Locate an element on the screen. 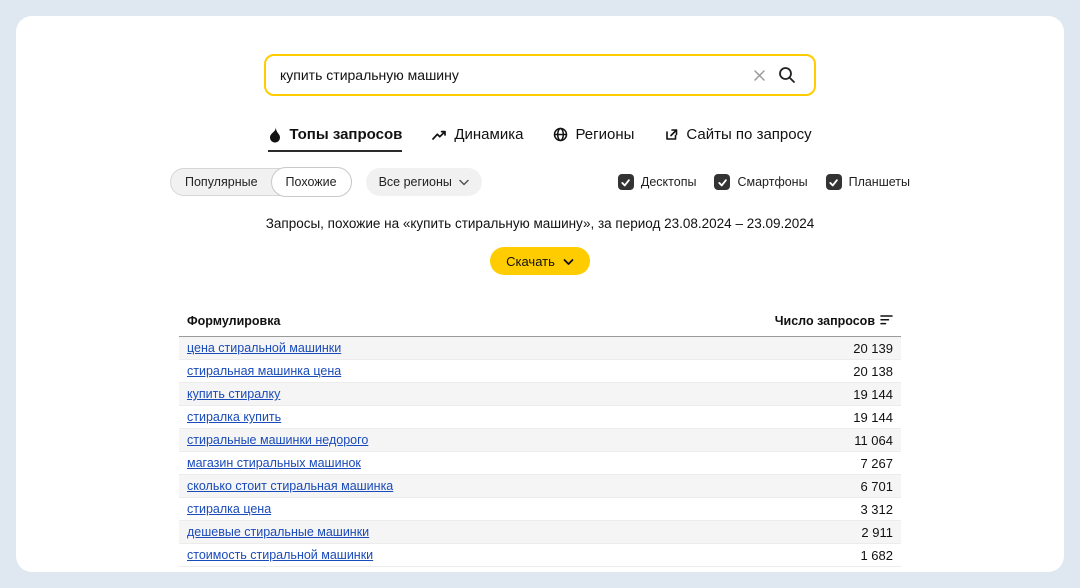 The width and height of the screenshot is (1080, 588). table-row: дешевые стиральные машинки 2 911 is located at coordinates (540, 532).